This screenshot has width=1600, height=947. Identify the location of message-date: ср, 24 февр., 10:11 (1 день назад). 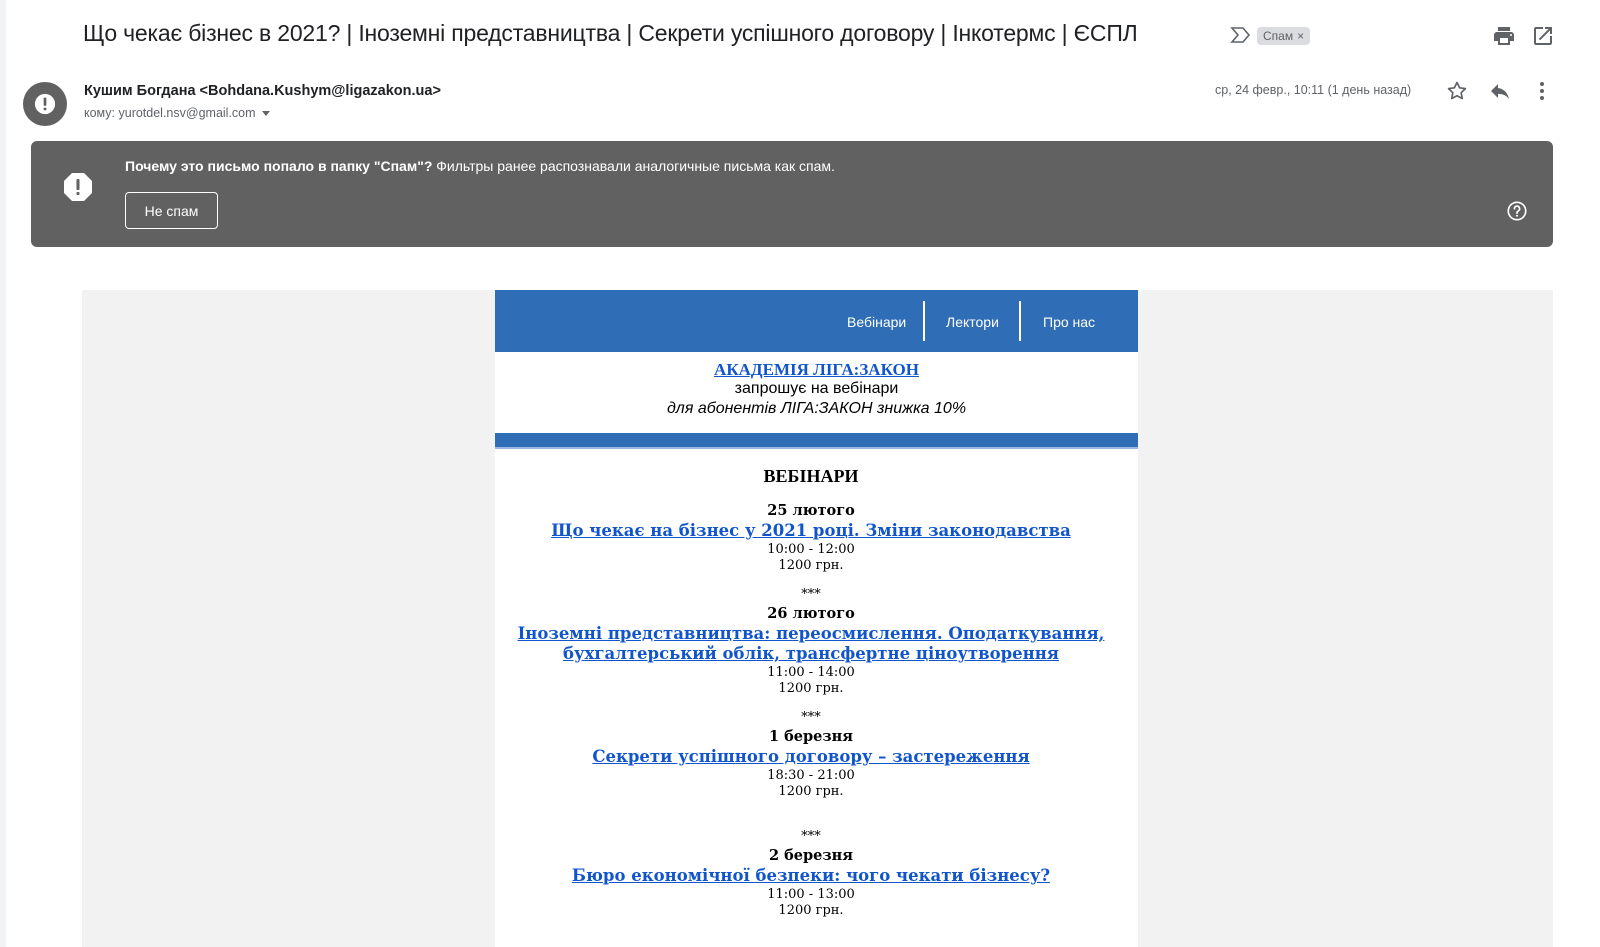
(1313, 90).